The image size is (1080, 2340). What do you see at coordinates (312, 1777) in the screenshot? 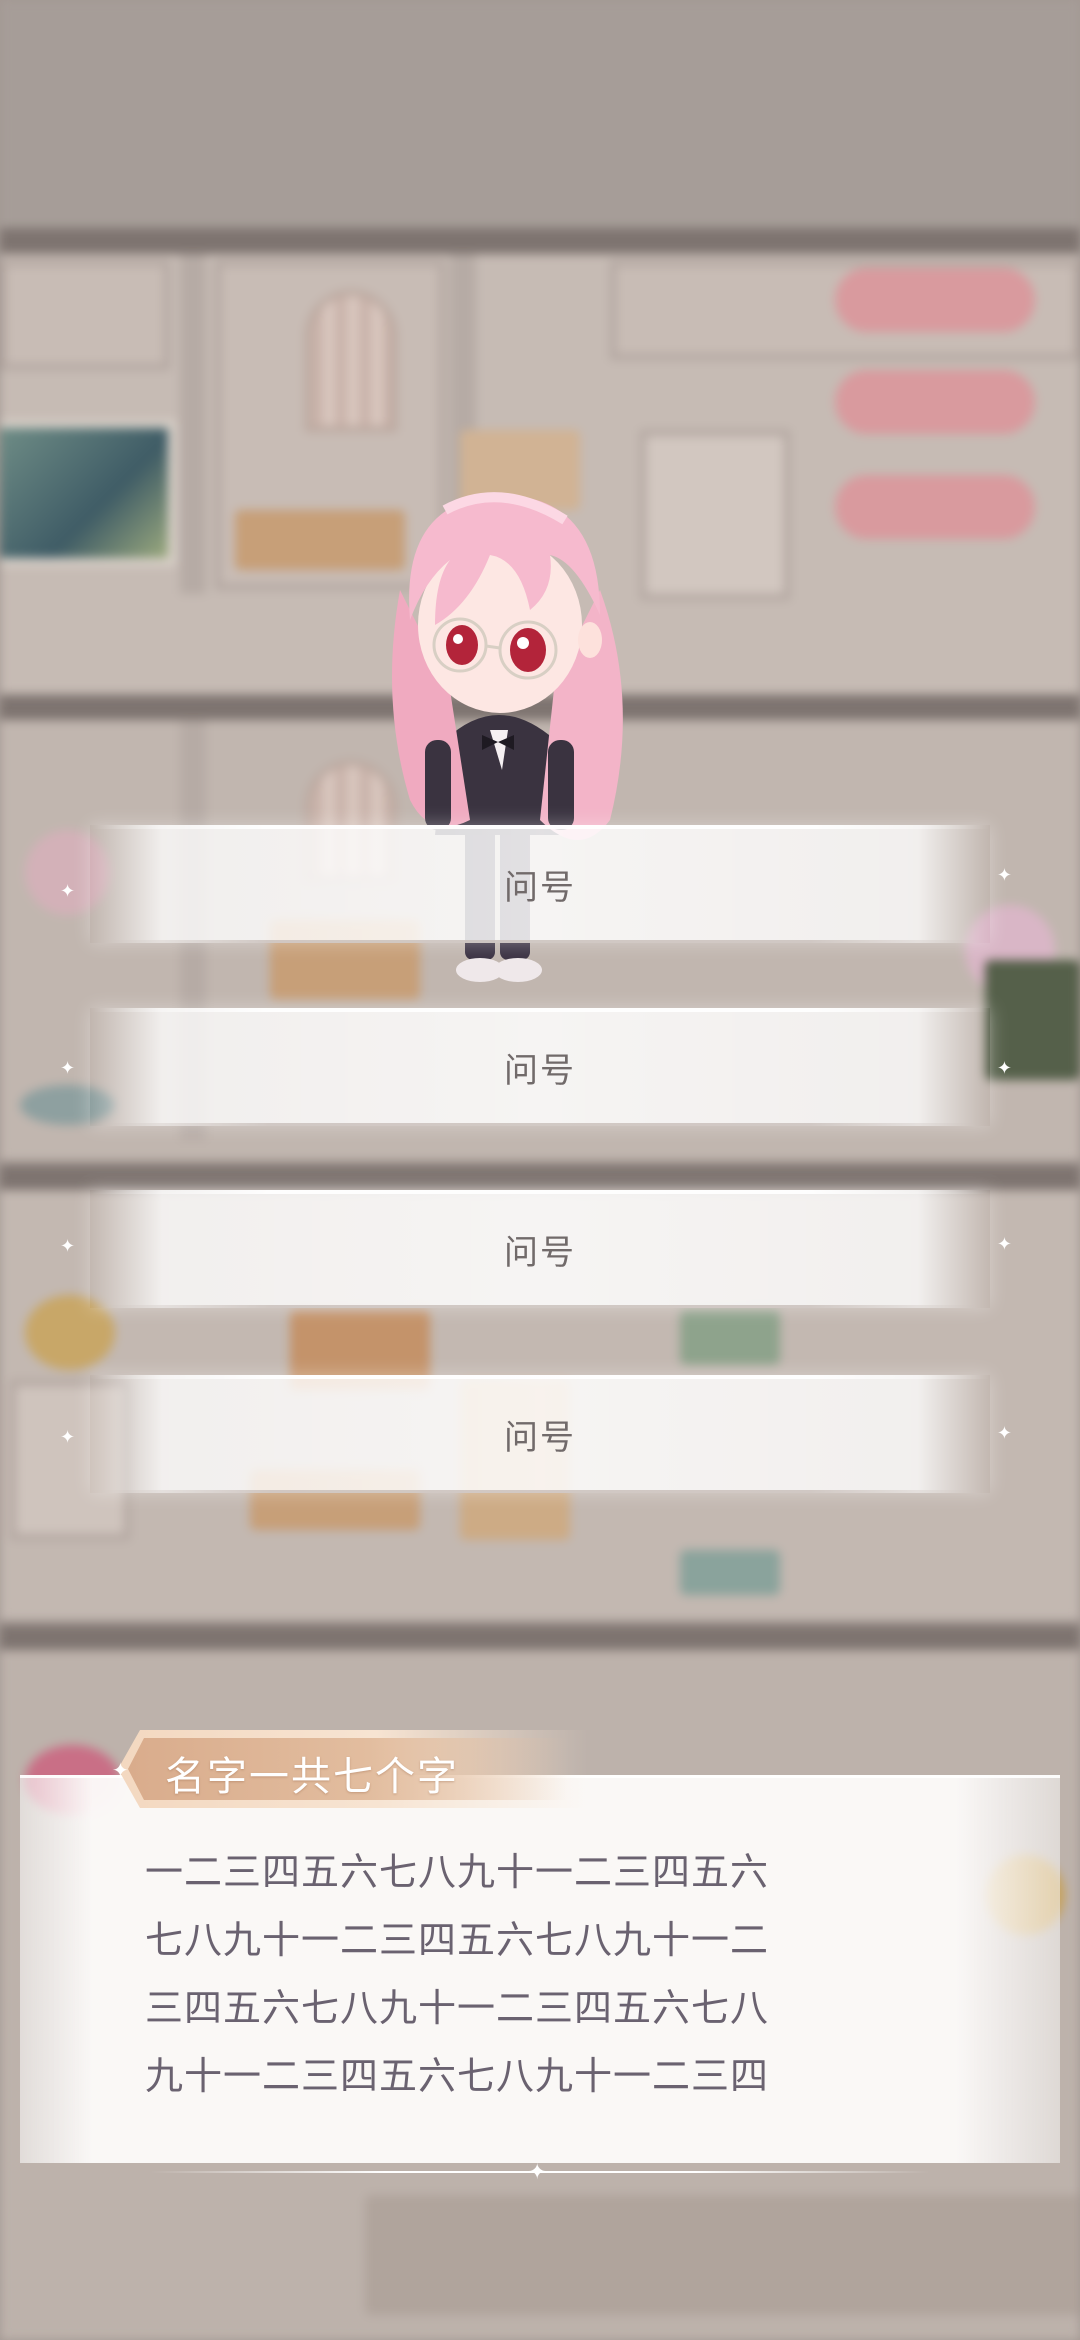
I see `speaker-name: 名字一共七个字` at bounding box center [312, 1777].